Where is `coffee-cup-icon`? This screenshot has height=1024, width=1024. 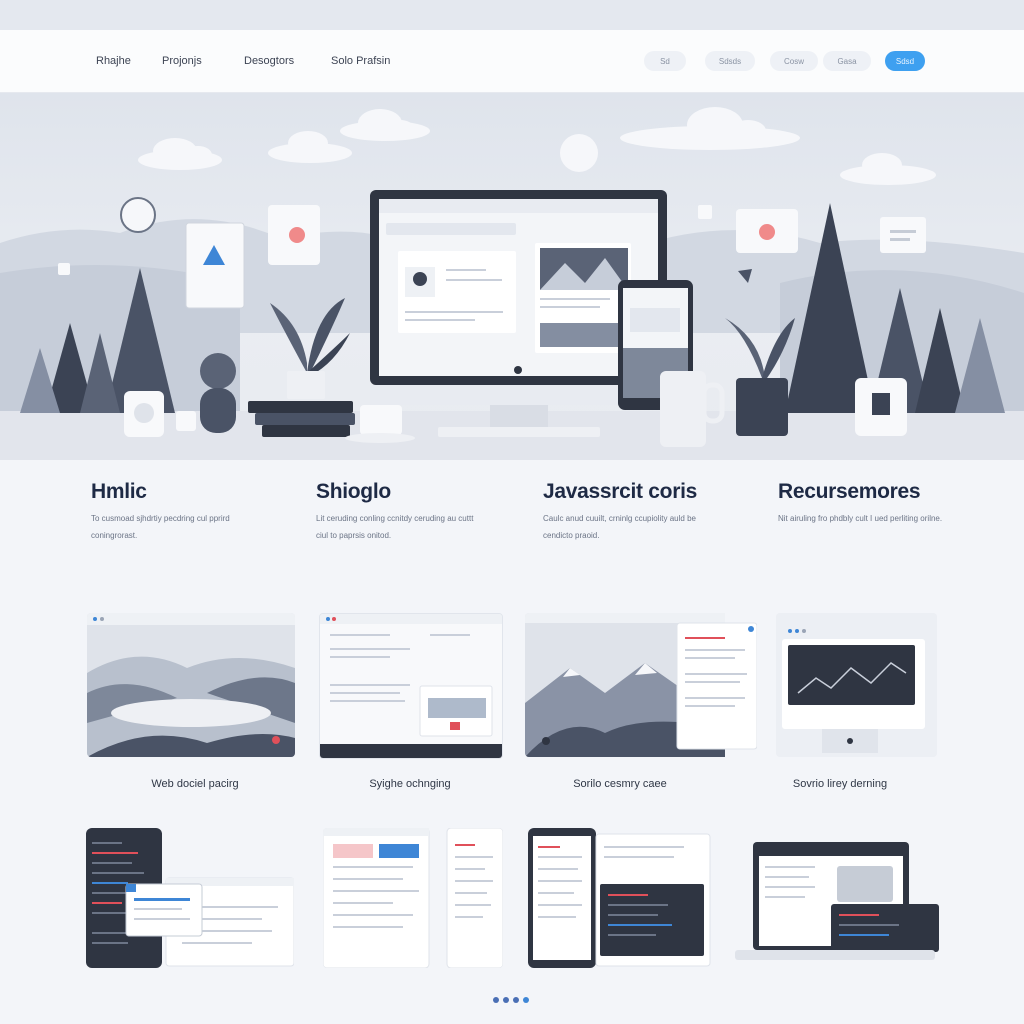
coffee-cup-icon is located at coordinates (381, 420).